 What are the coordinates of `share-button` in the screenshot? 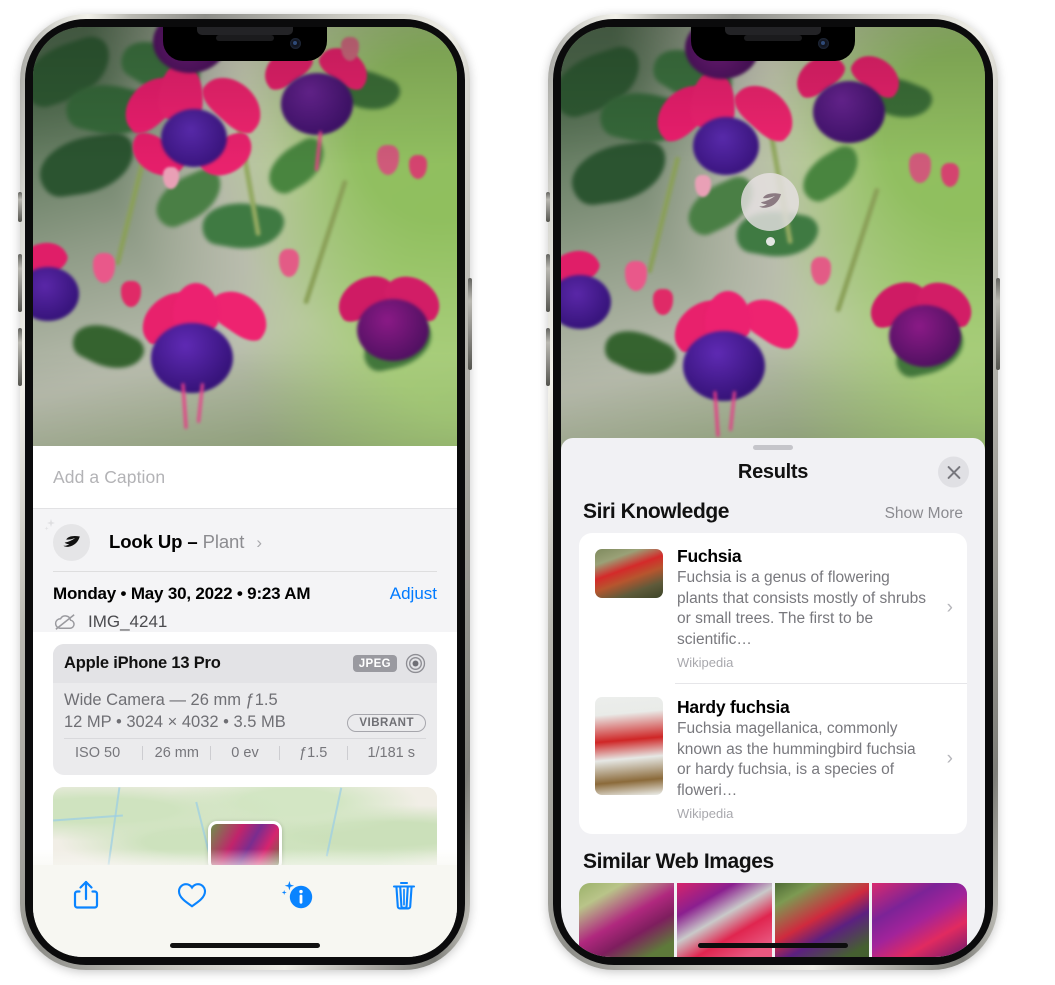 It's located at (86, 895).